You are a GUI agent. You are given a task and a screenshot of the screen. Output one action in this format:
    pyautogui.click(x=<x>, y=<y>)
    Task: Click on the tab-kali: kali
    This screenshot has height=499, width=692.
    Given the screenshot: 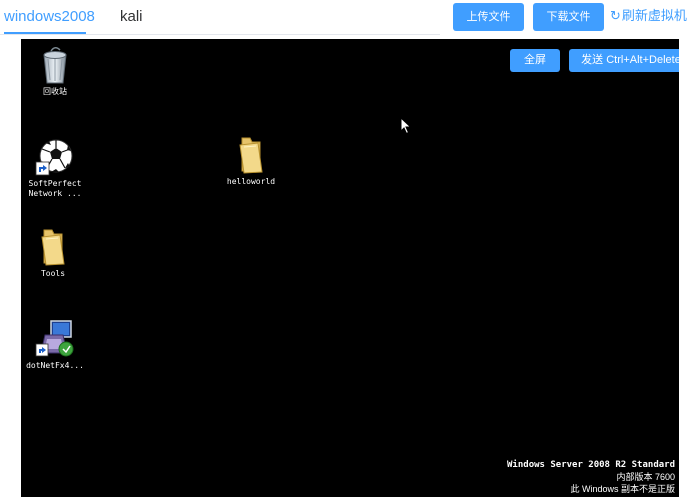 What is the action you would take?
    pyautogui.click(x=131, y=17)
    